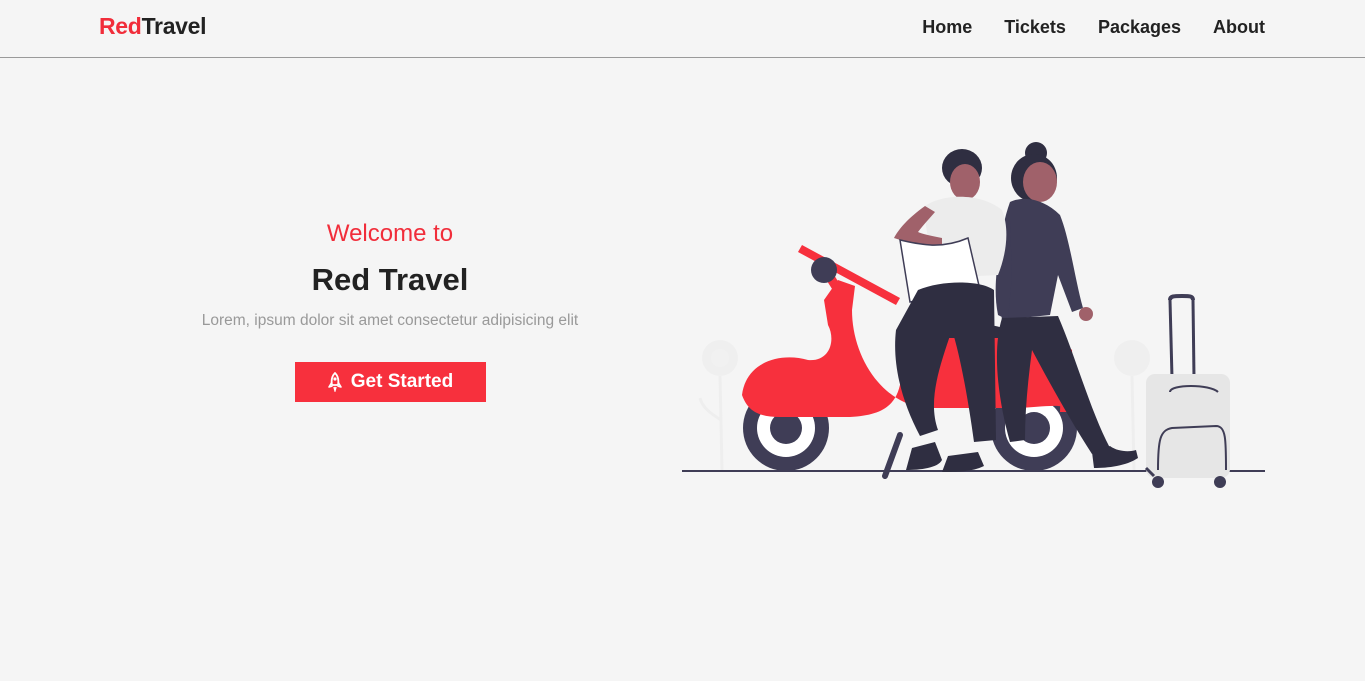  What do you see at coordinates (1239, 27) in the screenshot?
I see `nav-link-about: About` at bounding box center [1239, 27].